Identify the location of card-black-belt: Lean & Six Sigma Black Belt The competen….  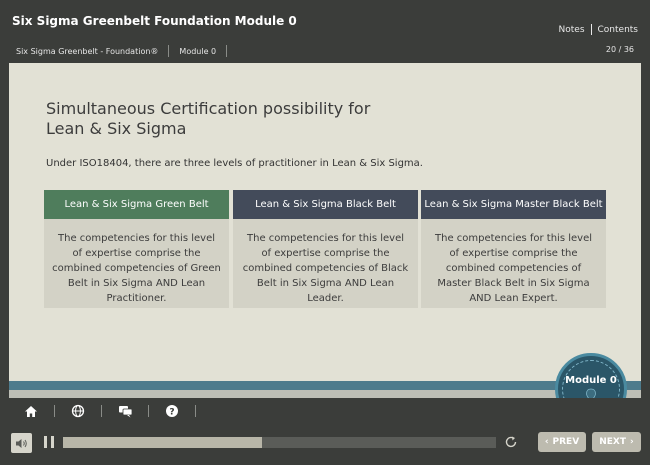
(325, 249).